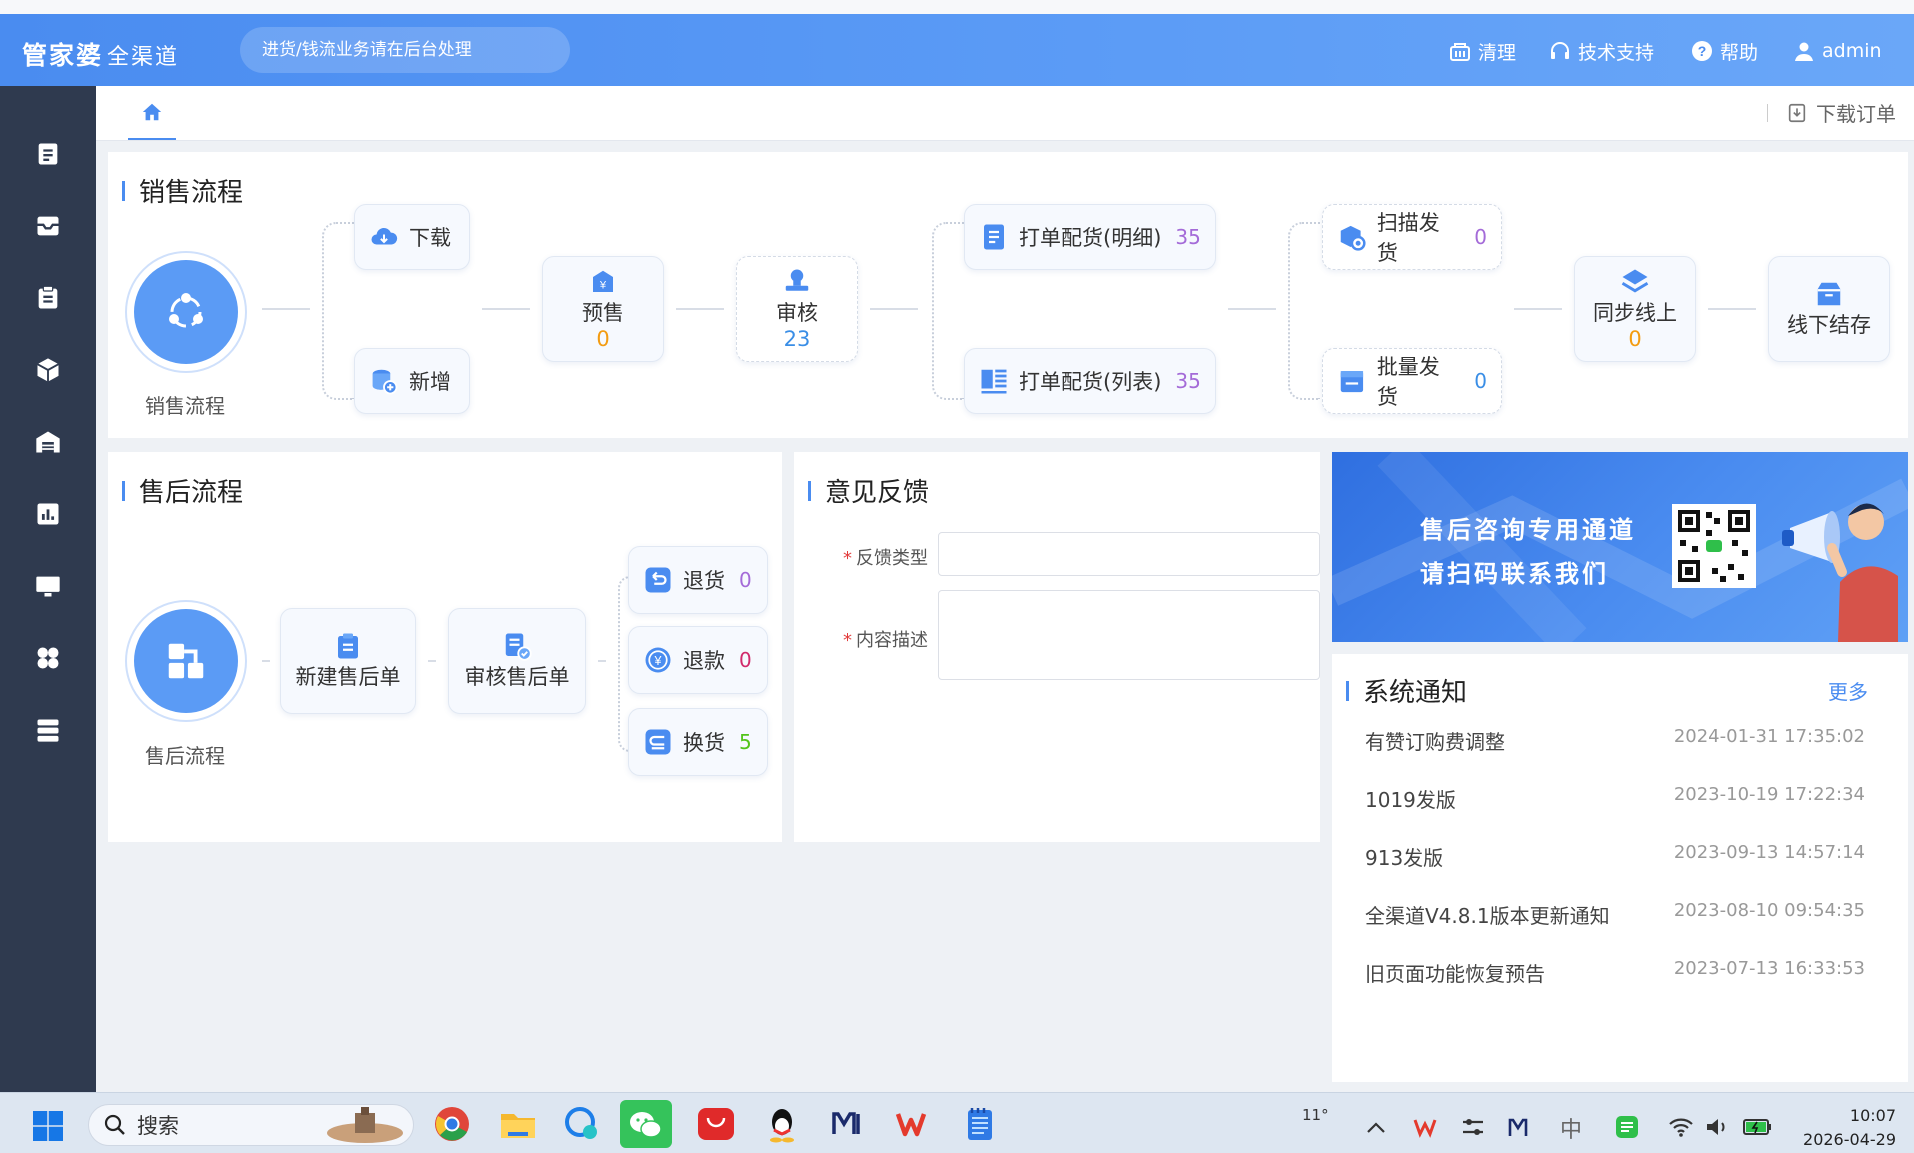 This screenshot has width=1914, height=1153. I want to click on notice-item: 旧页面功能恢复预告 2023-07-13 16:33:53, so click(1615, 973).